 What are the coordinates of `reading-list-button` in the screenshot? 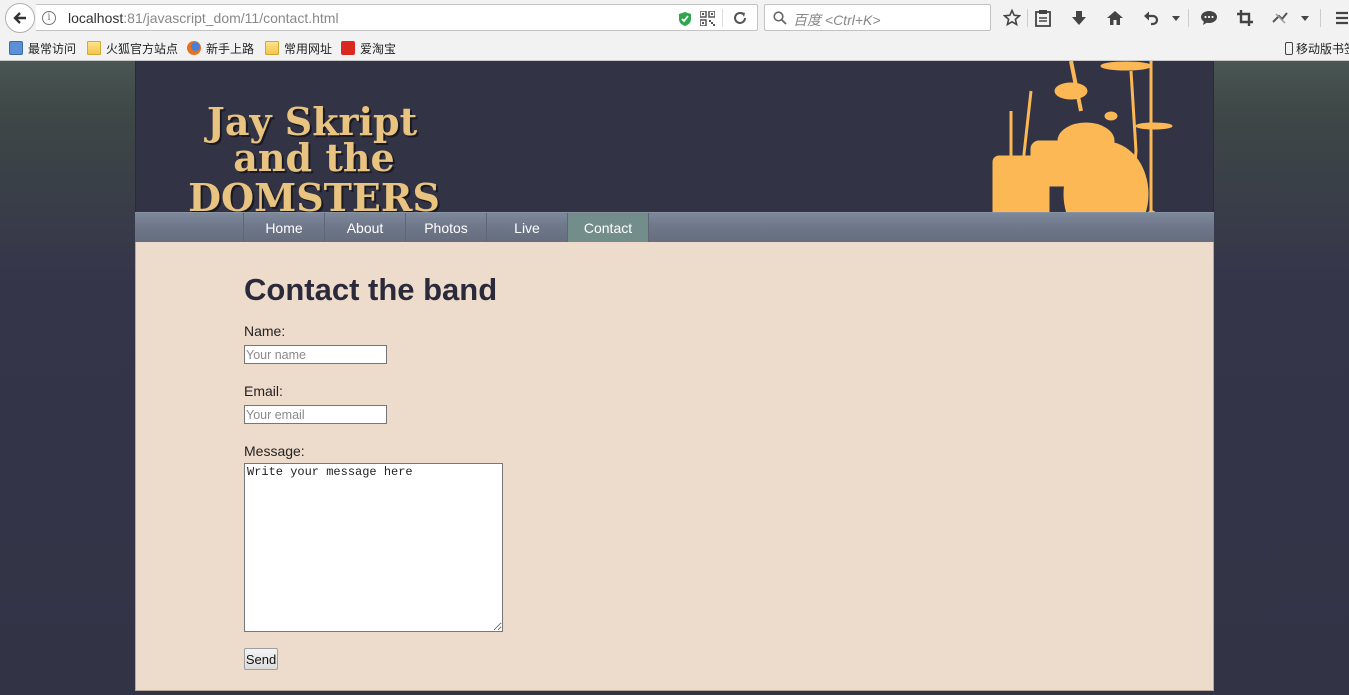 It's located at (1043, 18).